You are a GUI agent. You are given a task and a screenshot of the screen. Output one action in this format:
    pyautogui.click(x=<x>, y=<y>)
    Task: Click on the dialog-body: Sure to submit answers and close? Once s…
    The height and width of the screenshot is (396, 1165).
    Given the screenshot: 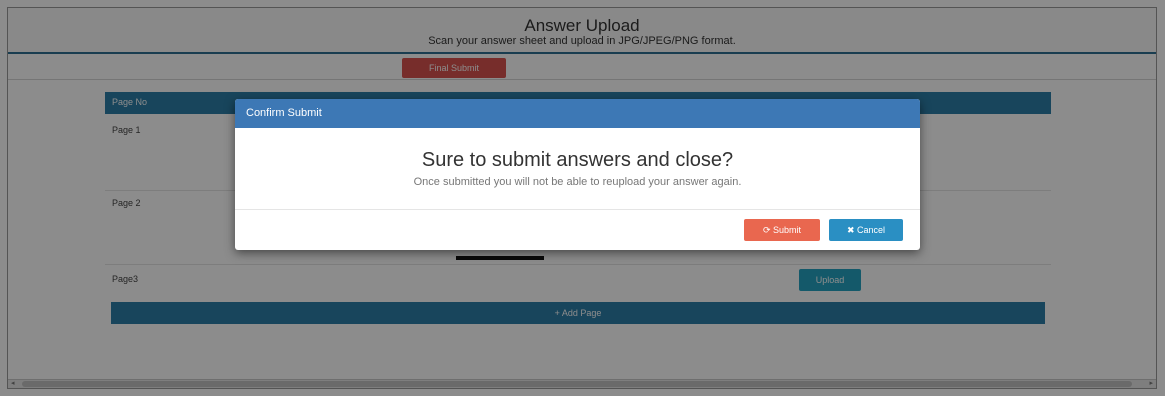 What is the action you would take?
    pyautogui.click(x=577, y=169)
    